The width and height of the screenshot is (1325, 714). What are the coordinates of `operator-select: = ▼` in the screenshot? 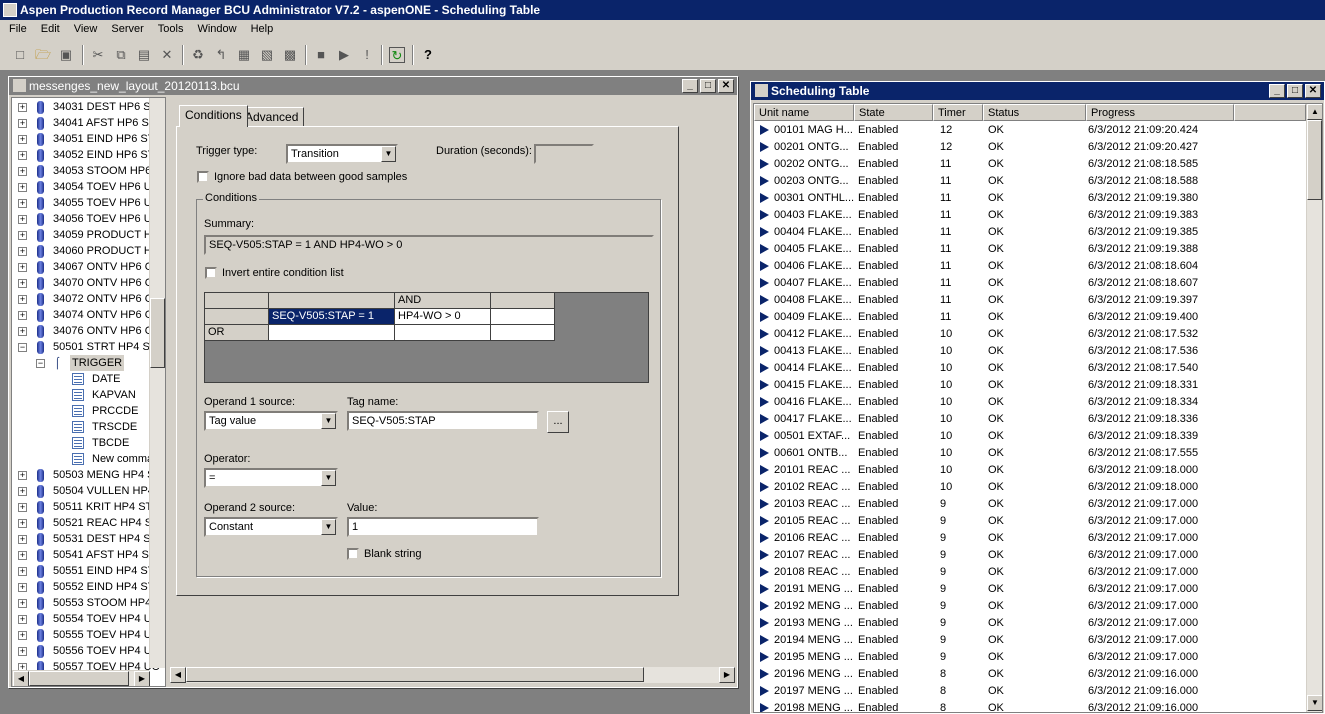 It's located at (271, 478).